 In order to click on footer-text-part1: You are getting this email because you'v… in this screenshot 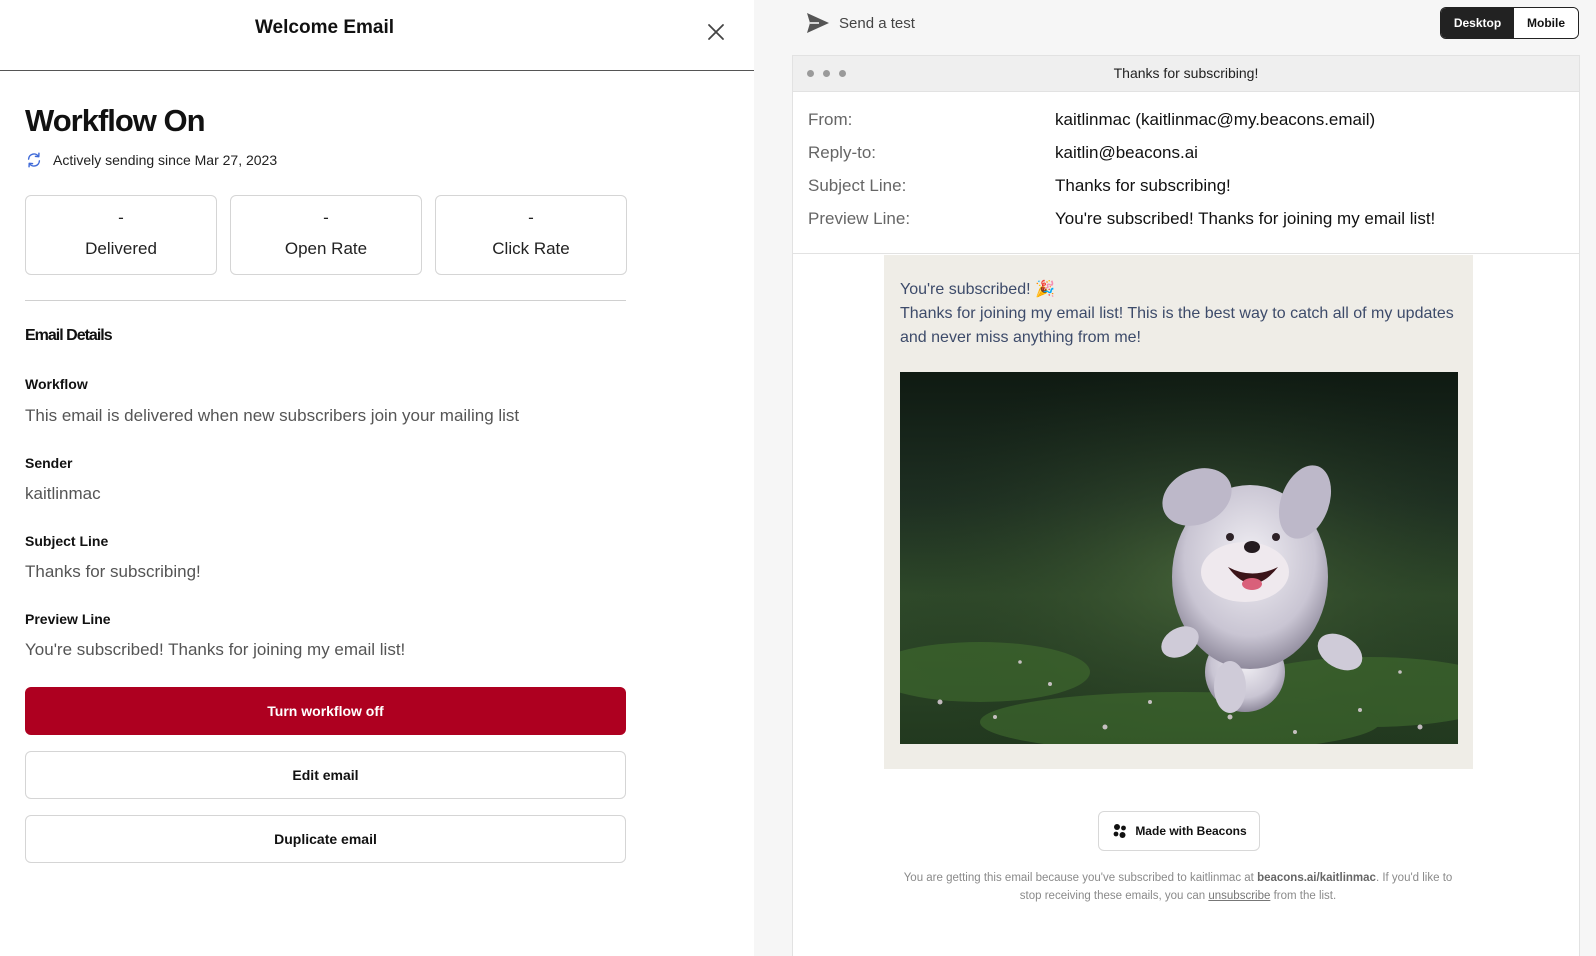, I will do `click(1080, 878)`.